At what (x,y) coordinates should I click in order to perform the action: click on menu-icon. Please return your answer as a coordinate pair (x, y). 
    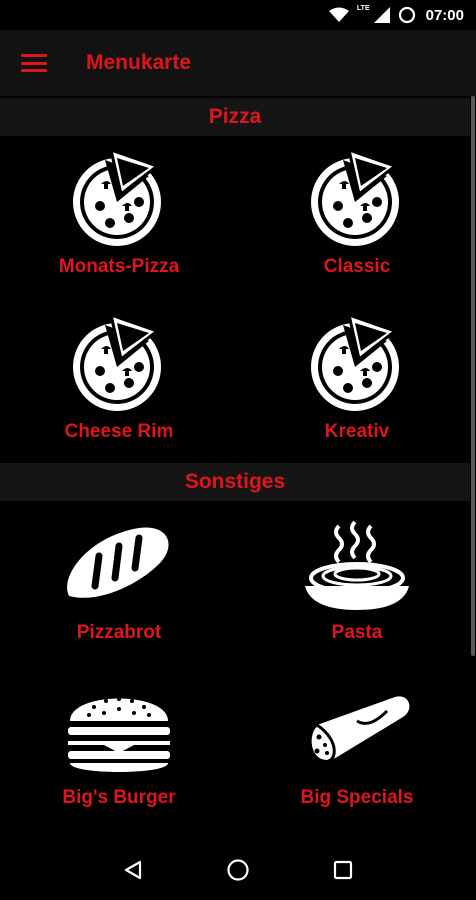
    Looking at the image, I should click on (34, 63).